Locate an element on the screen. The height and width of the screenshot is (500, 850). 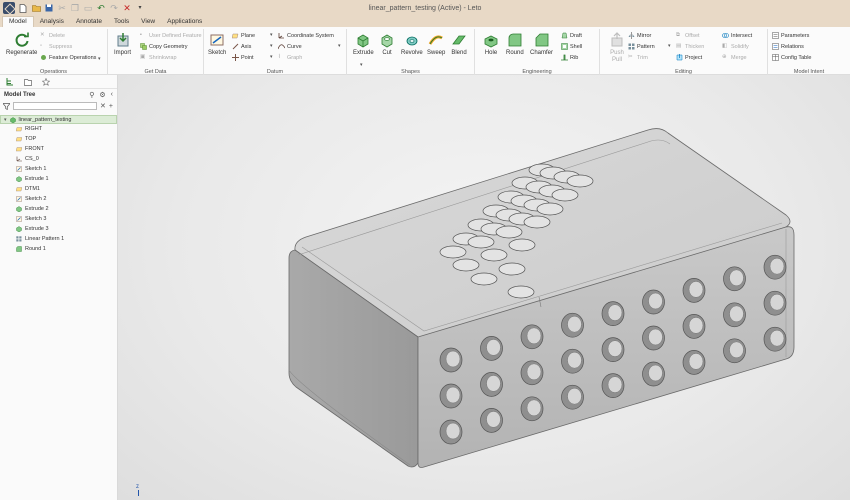
copy-icon: ❐ is located at coordinates (75, 8).